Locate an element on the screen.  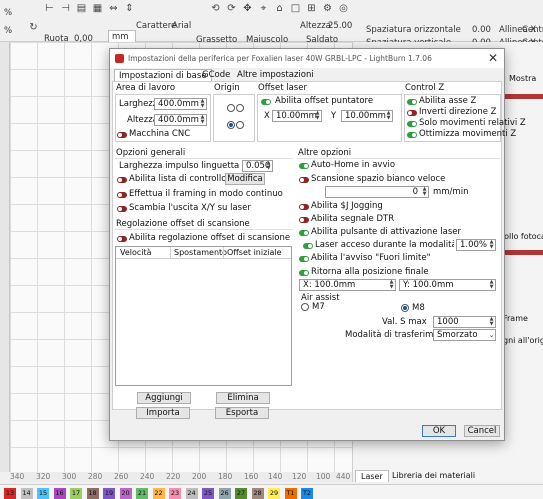
tab-gcode: GCode is located at coordinates (216, 75).